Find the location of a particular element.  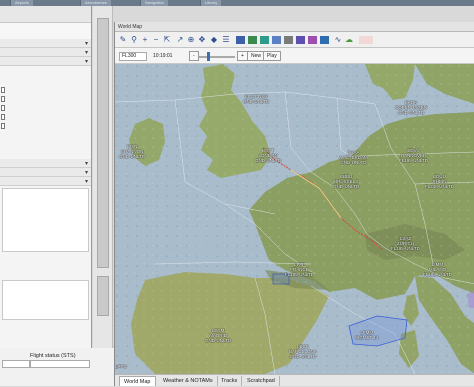

left-panel-blank is located at coordinates (45, 31).